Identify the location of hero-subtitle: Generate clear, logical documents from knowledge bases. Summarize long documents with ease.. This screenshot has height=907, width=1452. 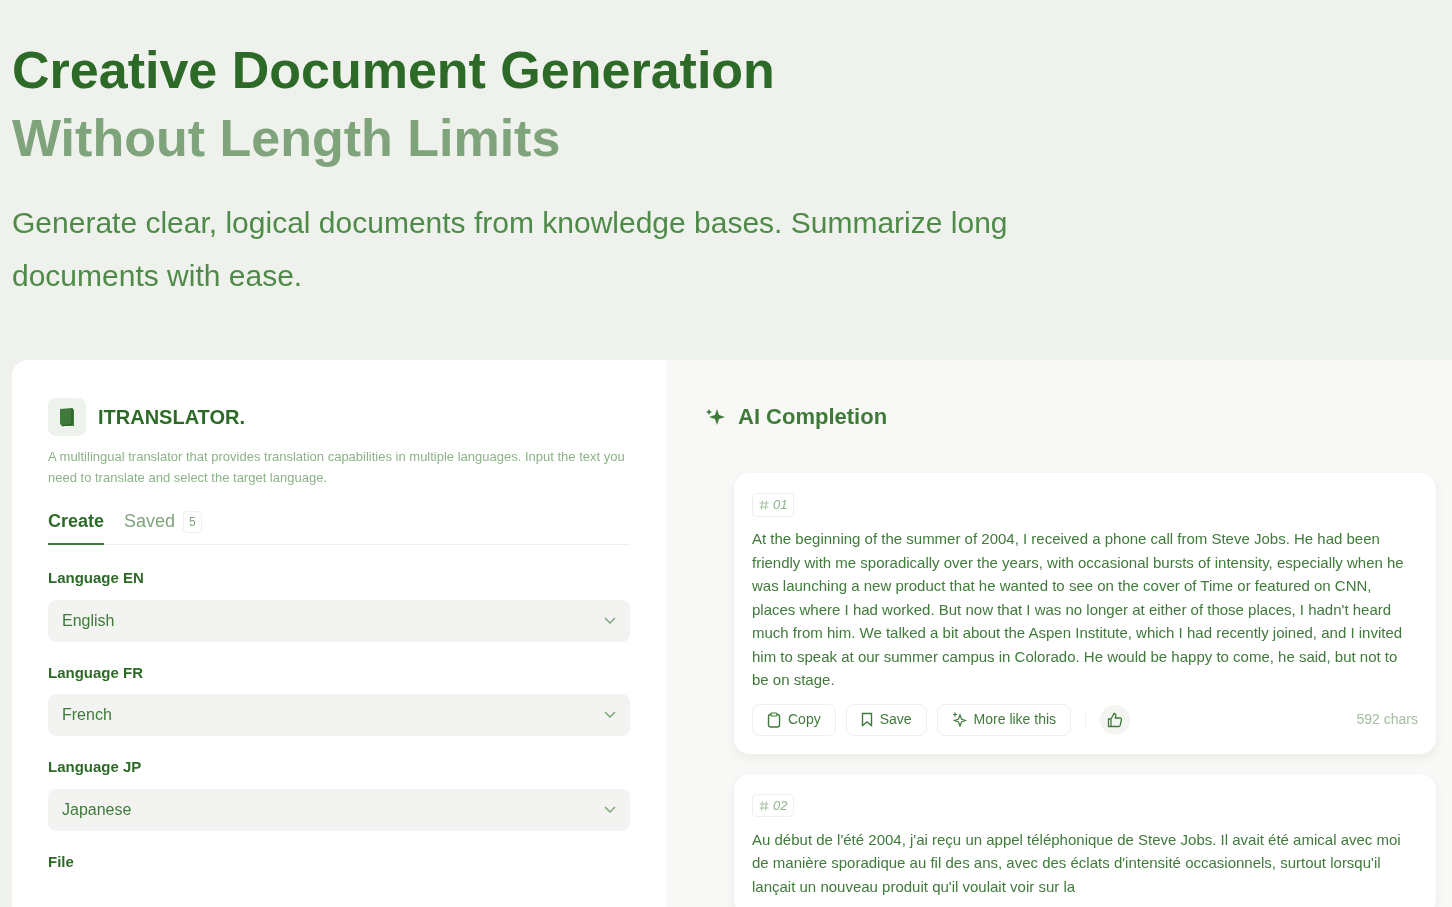
(510, 249).